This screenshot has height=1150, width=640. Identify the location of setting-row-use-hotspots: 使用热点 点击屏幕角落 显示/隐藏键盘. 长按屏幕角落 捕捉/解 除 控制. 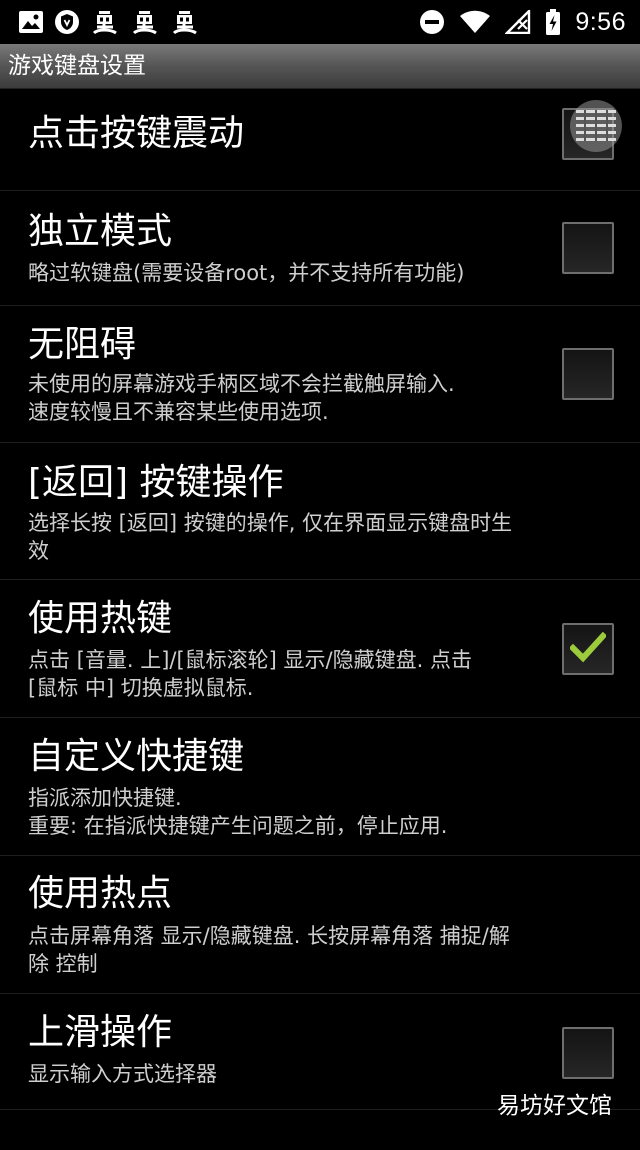
(320, 925).